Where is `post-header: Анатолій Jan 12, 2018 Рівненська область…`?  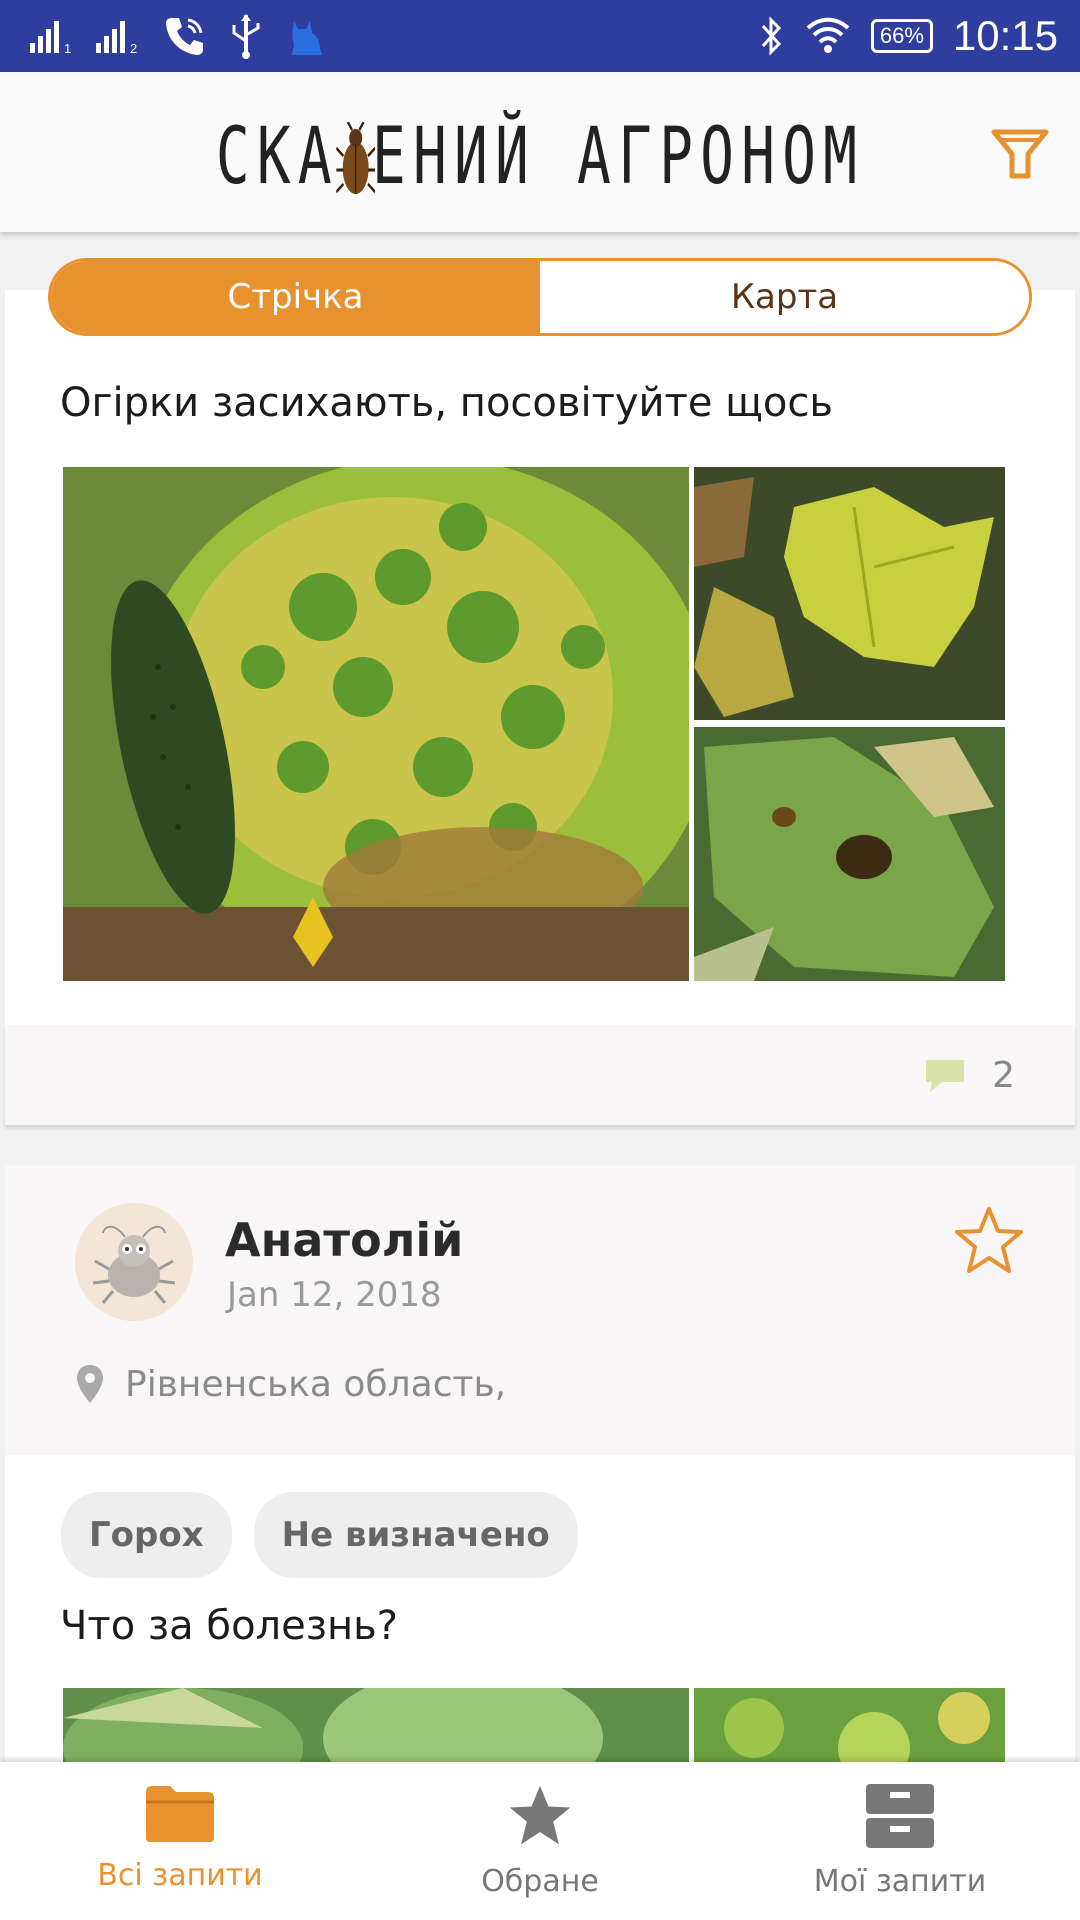 post-header: Анатолій Jan 12, 2018 Рівненська область… is located at coordinates (540, 1310).